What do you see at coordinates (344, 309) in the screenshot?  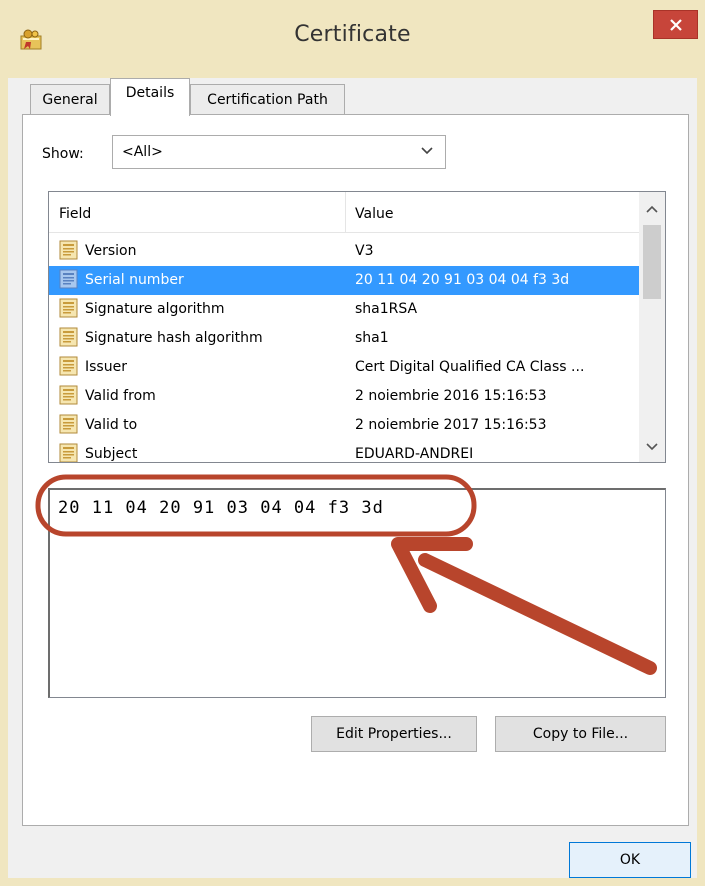 I see `list-item: Signature algorithm sha1RSA` at bounding box center [344, 309].